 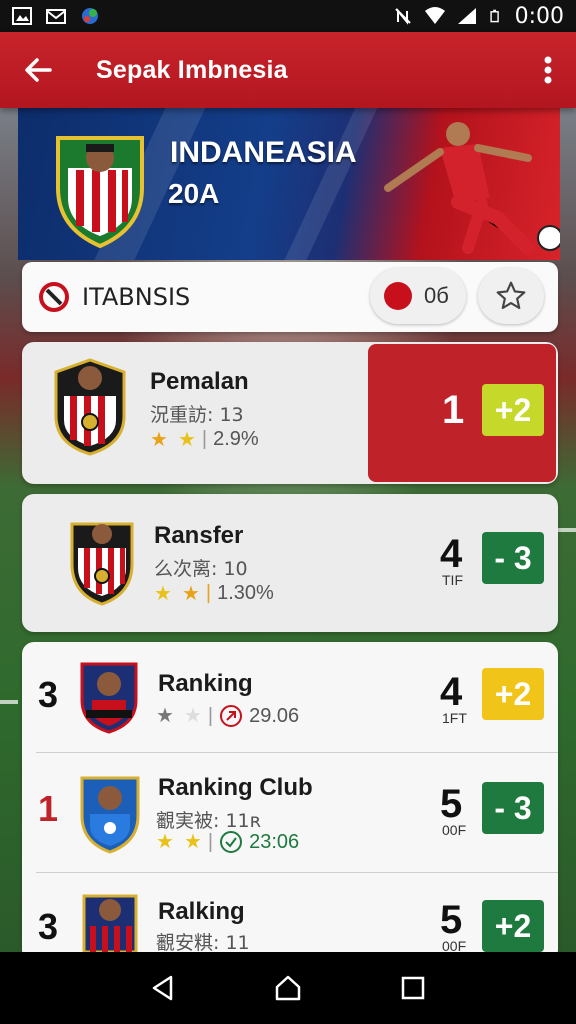 I want to click on status-bar: 0:00, so click(x=288, y=16).